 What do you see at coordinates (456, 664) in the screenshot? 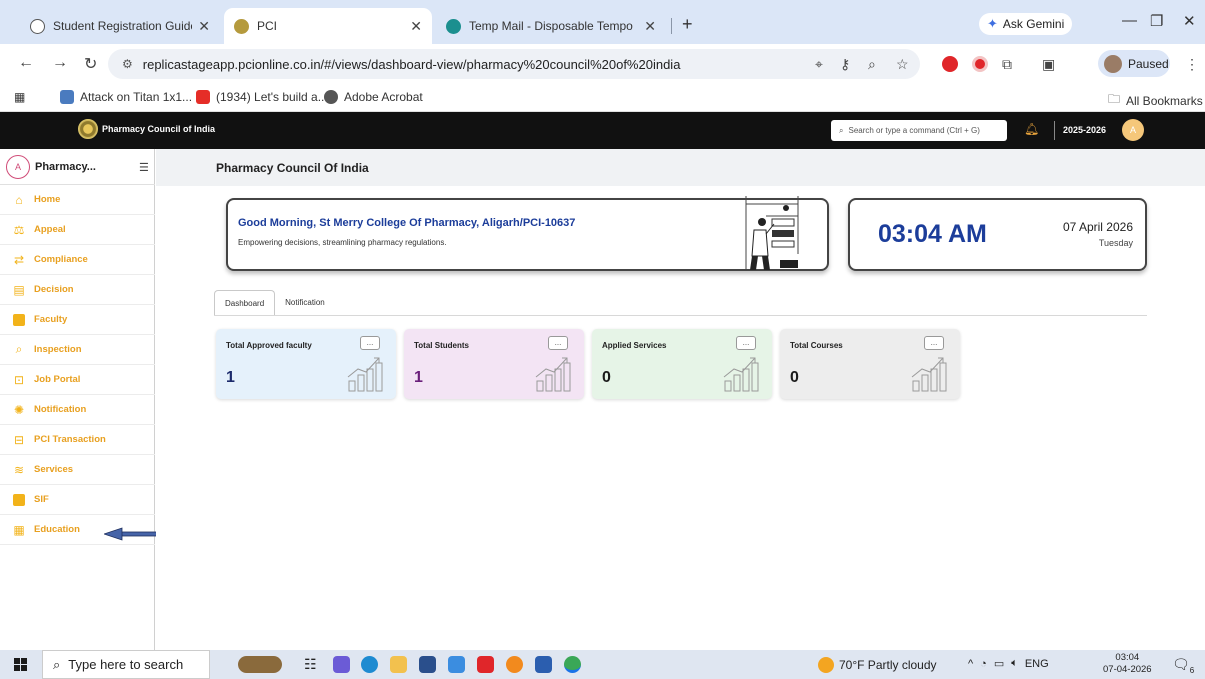
I see `app-icon` at bounding box center [456, 664].